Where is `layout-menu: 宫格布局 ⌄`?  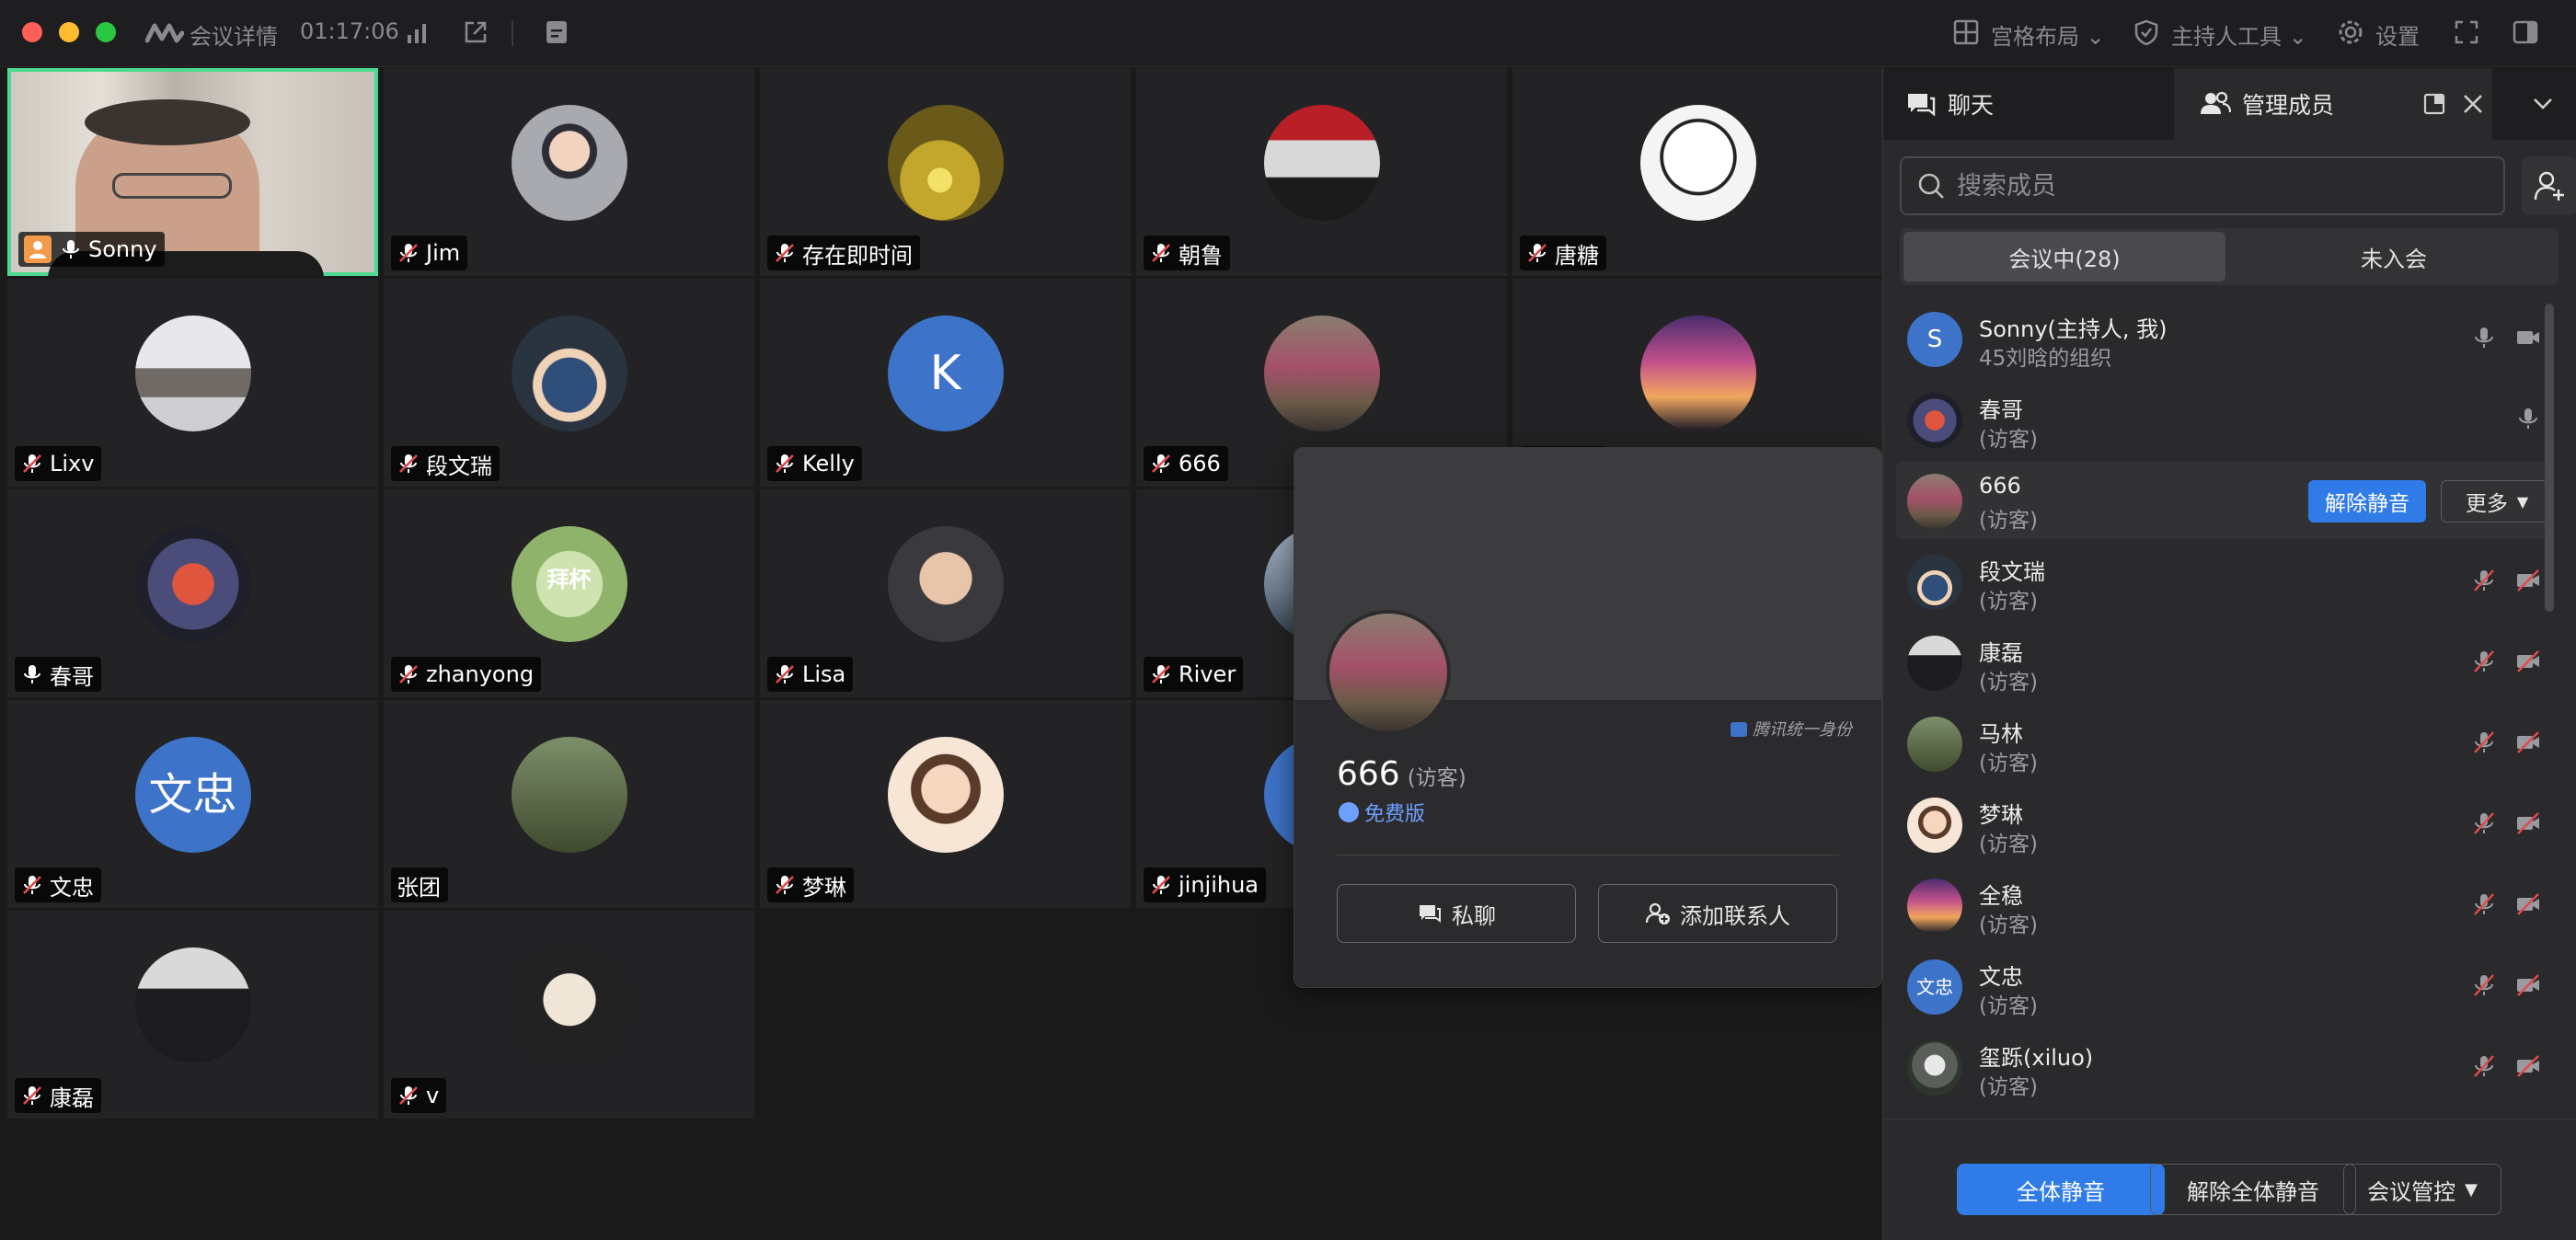
layout-menu: 宫格布局 ⌄ is located at coordinates (2048, 34).